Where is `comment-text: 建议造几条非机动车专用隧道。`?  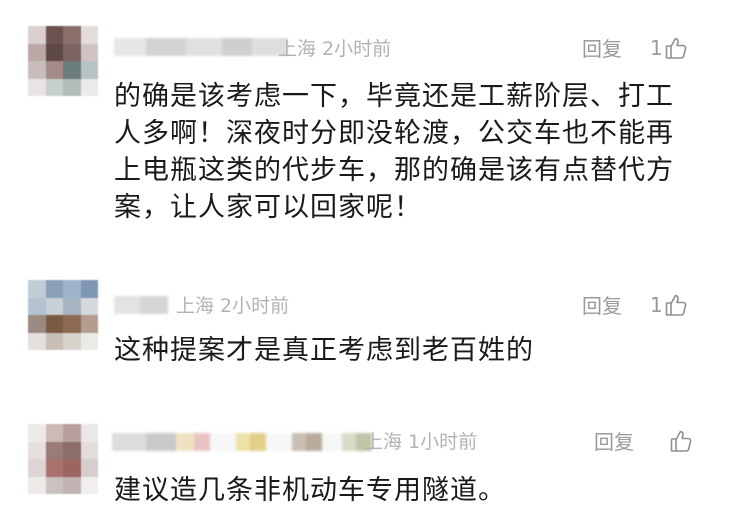
comment-text: 建议造几条非机动车专用隧道。 is located at coordinates (310, 490).